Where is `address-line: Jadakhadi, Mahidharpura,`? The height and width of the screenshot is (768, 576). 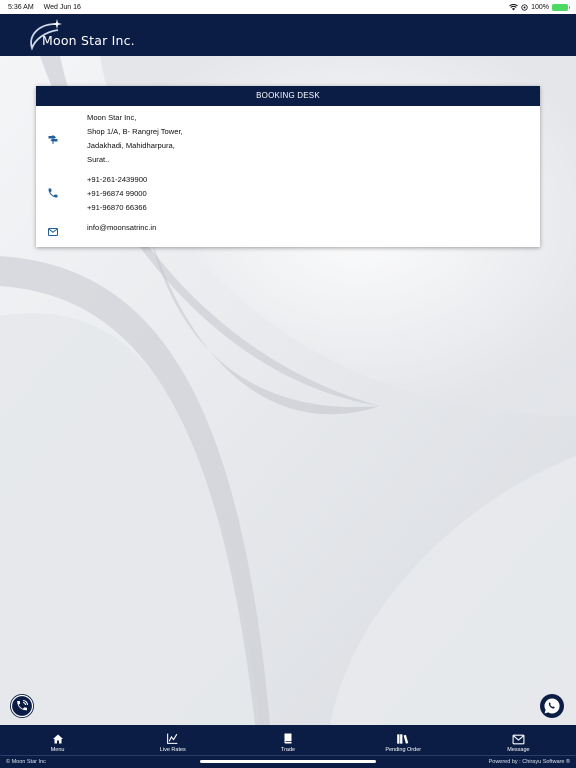 address-line: Jadakhadi, Mahidharpura, is located at coordinates (131, 145).